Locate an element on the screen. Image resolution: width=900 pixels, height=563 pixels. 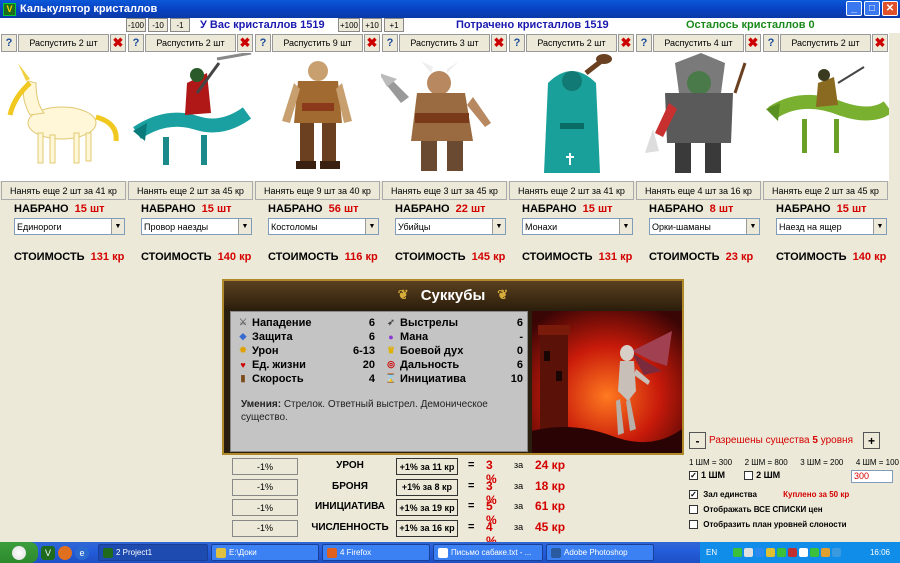
unit-header: ? Распустить 2 шт ✖ is located at coordinates (63, 43).